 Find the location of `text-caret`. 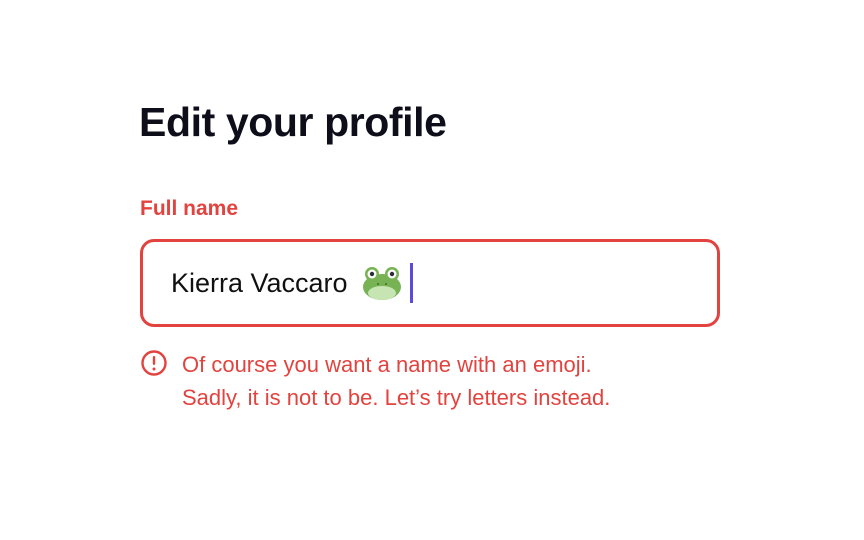

text-caret is located at coordinates (411, 283).